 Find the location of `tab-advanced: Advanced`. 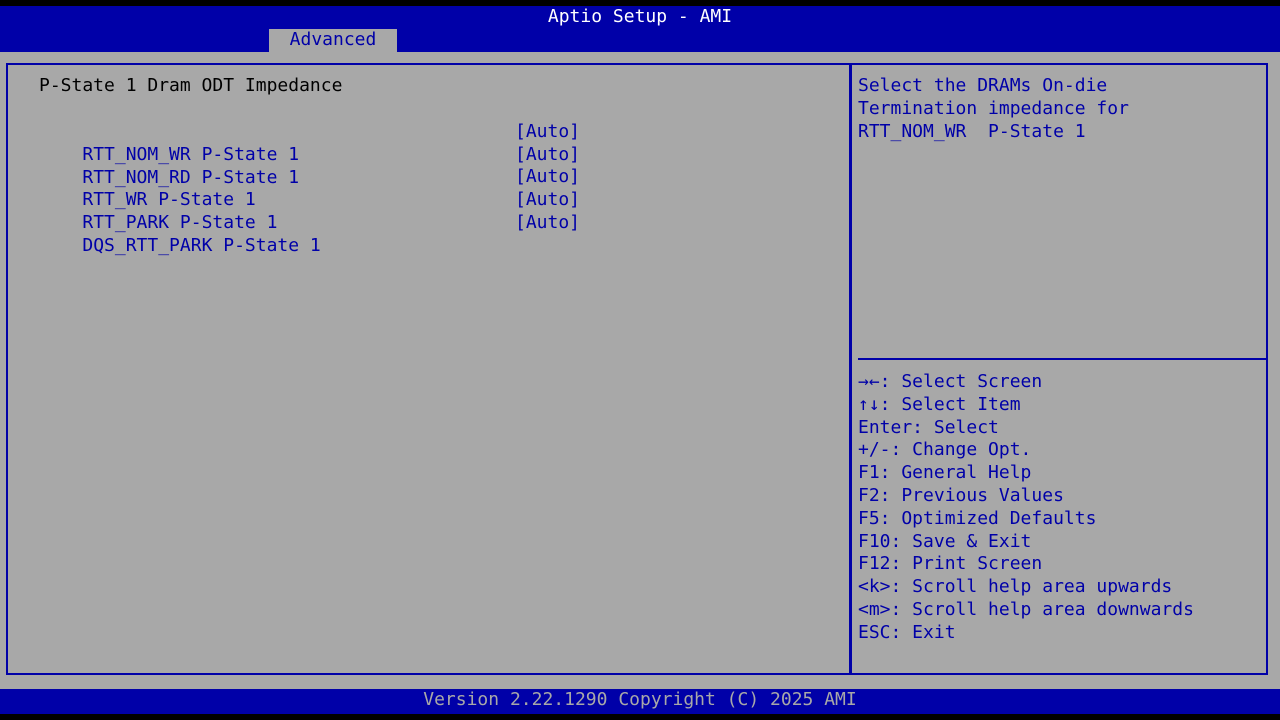

tab-advanced: Advanced is located at coordinates (333, 40).